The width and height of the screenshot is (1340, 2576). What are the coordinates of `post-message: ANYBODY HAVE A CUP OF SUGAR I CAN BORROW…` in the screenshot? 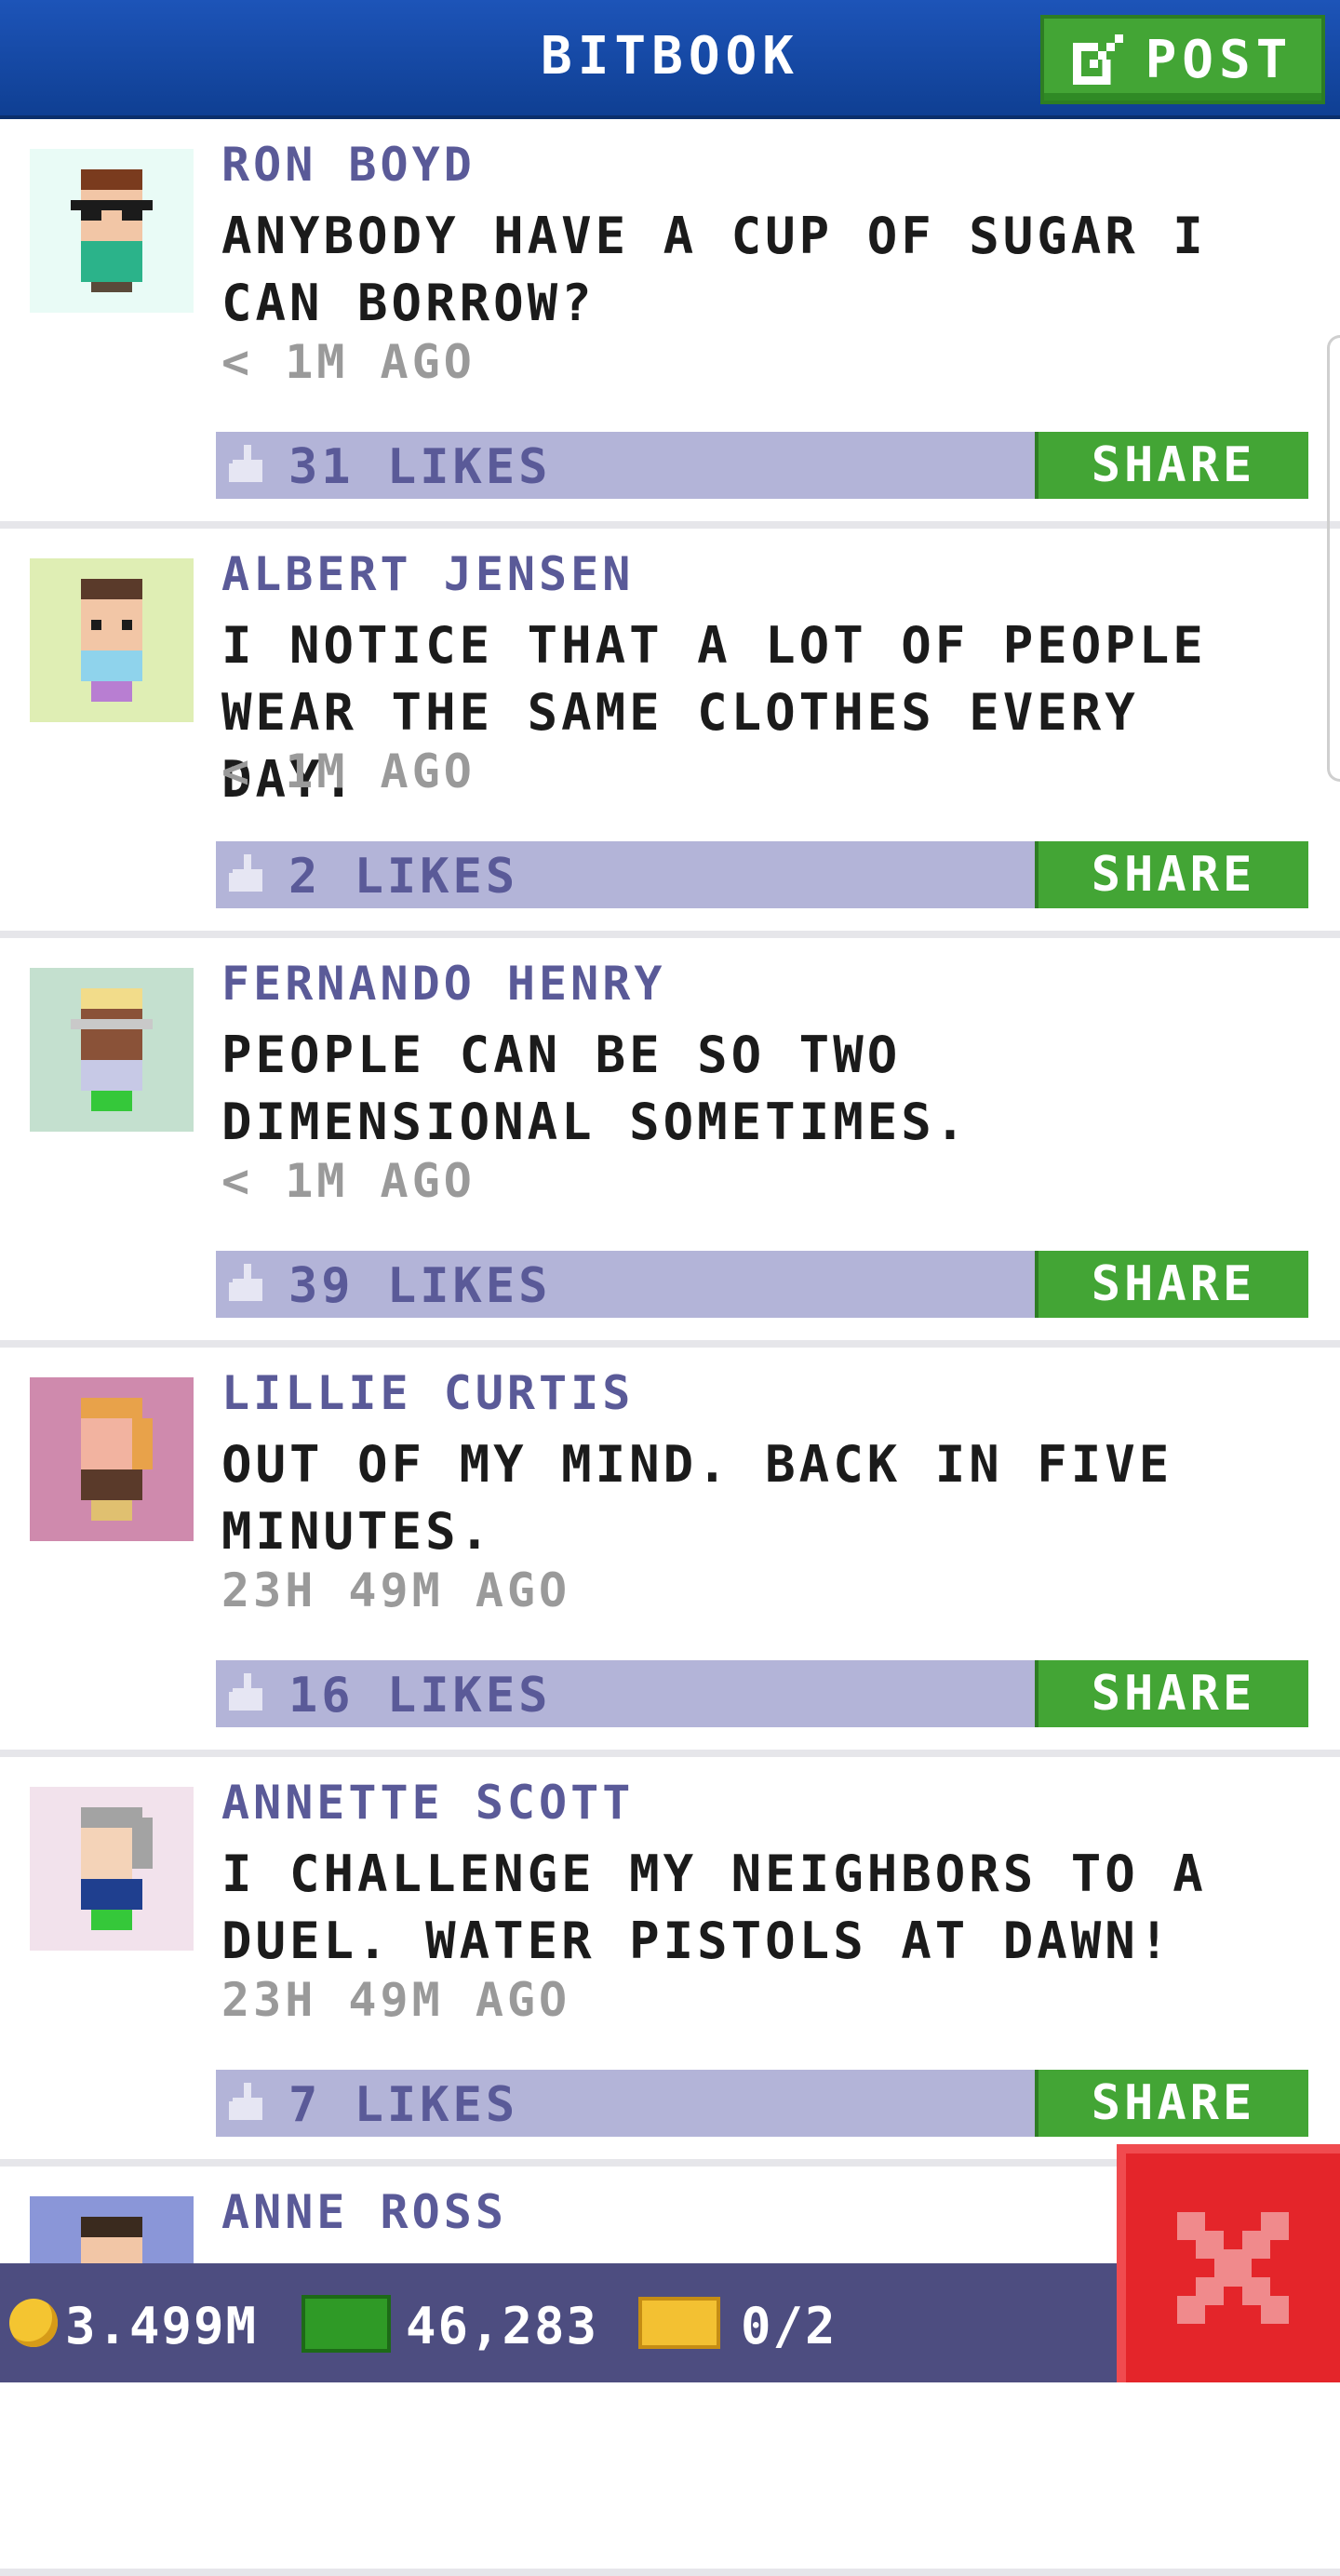 It's located at (714, 269).